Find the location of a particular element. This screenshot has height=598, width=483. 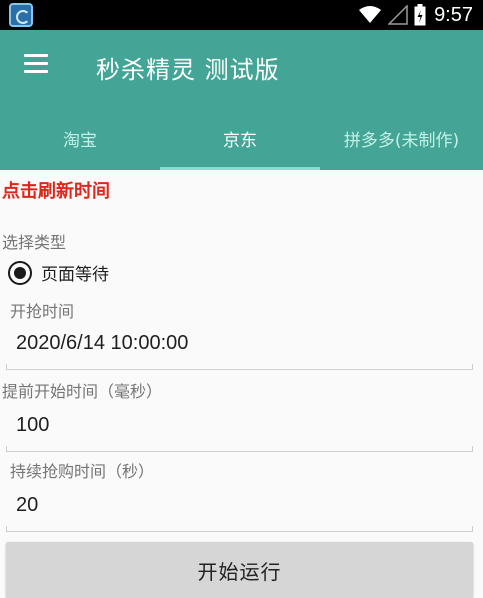

cellular-signal-icon is located at coordinates (398, 15).